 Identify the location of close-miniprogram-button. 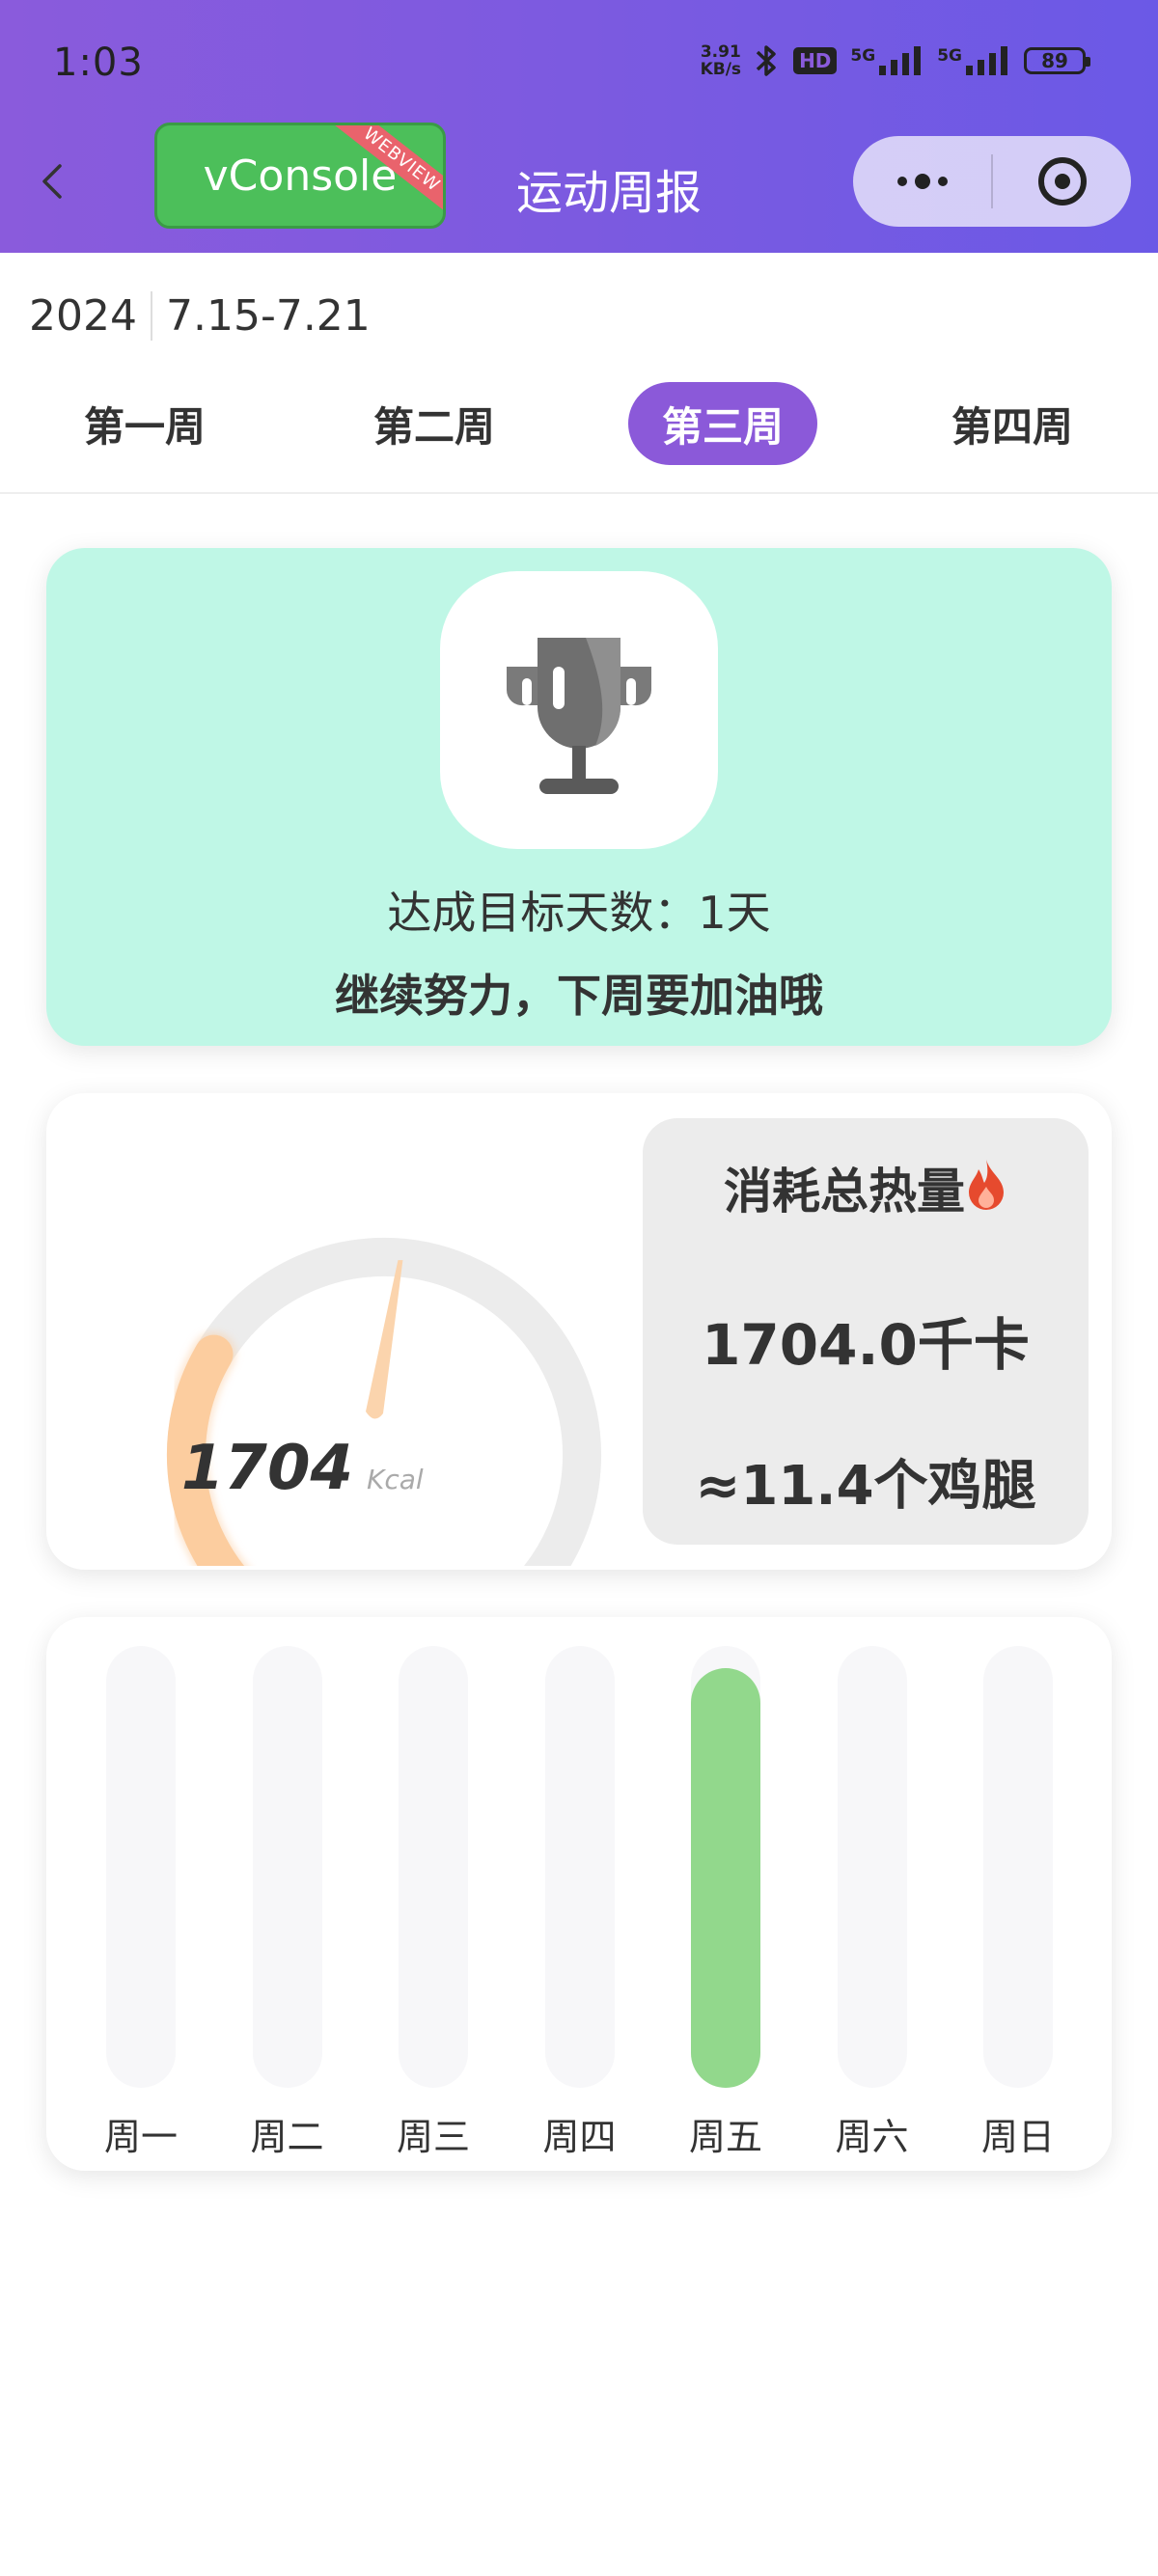
(1062, 182).